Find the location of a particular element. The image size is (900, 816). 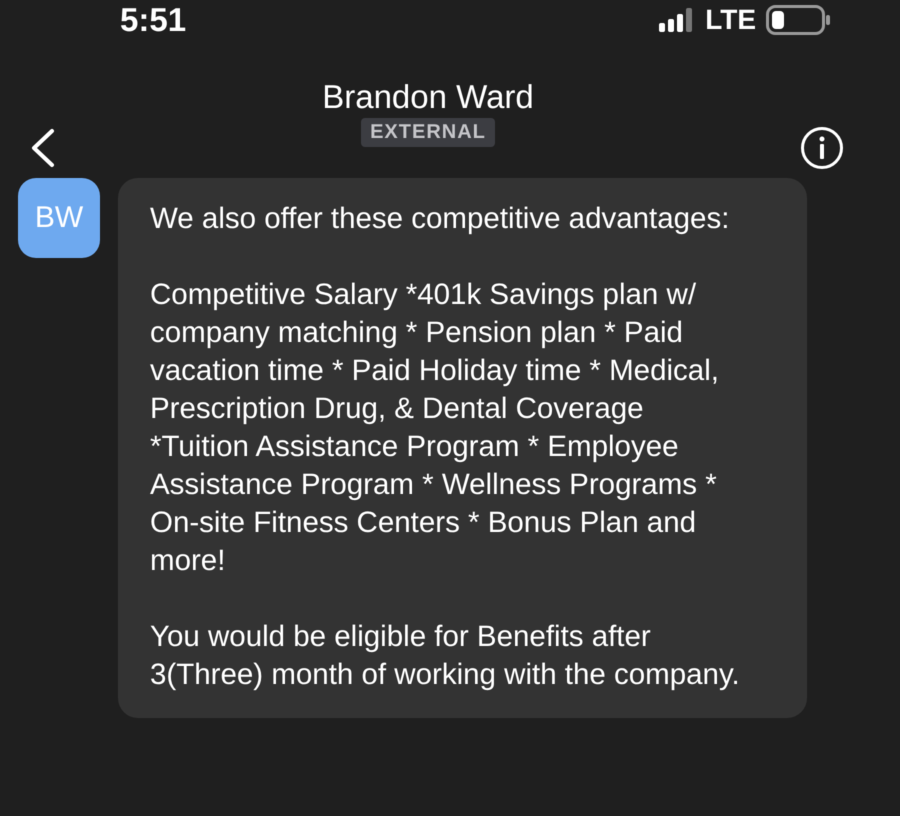

external-badge: EXTERNAL is located at coordinates (428, 132).